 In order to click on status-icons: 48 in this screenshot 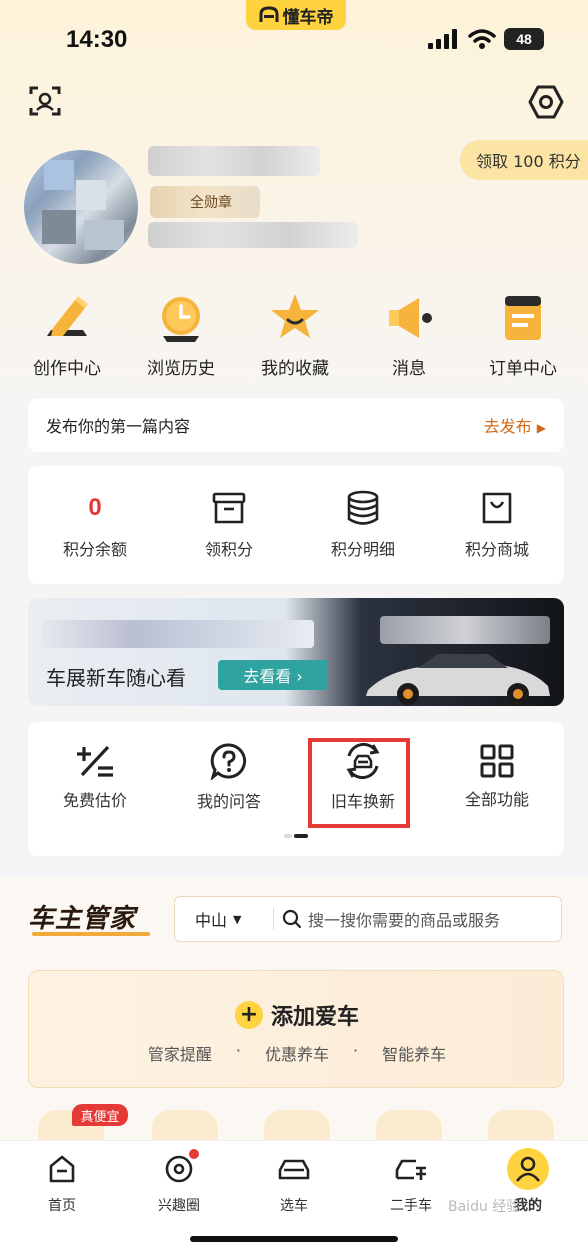, I will do `click(486, 39)`.